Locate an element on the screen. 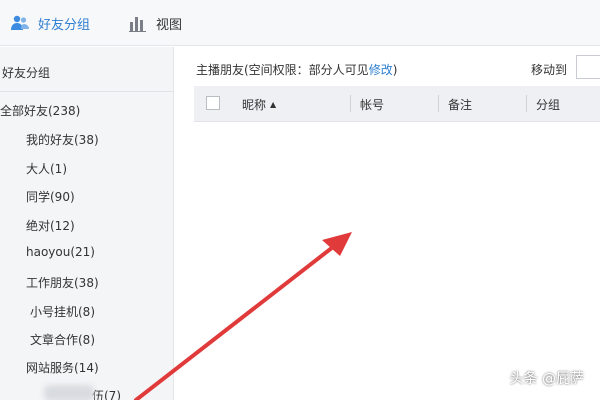 The width and height of the screenshot is (600, 400). sort-ascending-icon: ▲ is located at coordinates (273, 104).